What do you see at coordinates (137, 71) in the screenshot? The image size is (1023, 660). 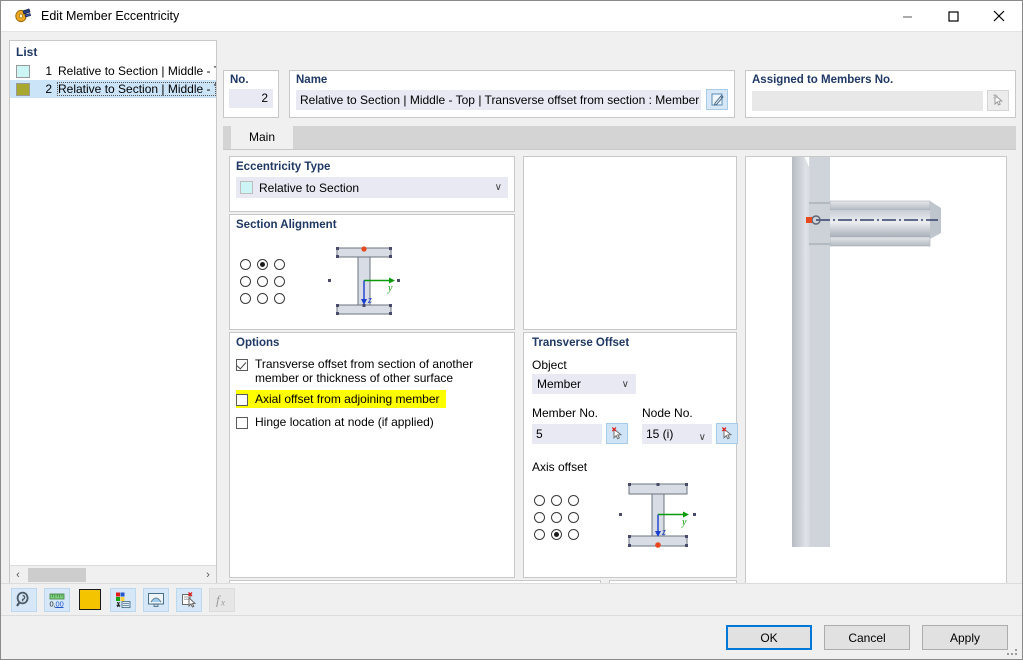 I see `list-item-label: Relative to Section | Middle - To` at bounding box center [137, 71].